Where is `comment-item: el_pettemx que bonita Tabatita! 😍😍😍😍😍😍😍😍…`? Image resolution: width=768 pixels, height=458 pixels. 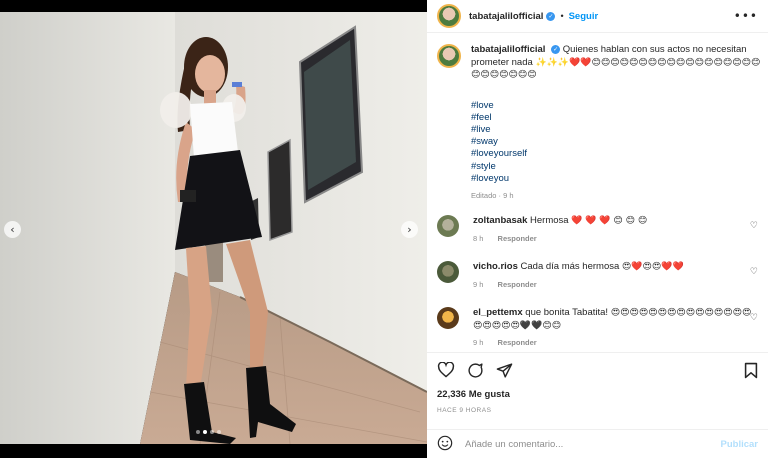
comment-item: el_pettemx que bonita Tabatita! 😍😍😍😍😍😍😍😍… is located at coordinates (597, 328).